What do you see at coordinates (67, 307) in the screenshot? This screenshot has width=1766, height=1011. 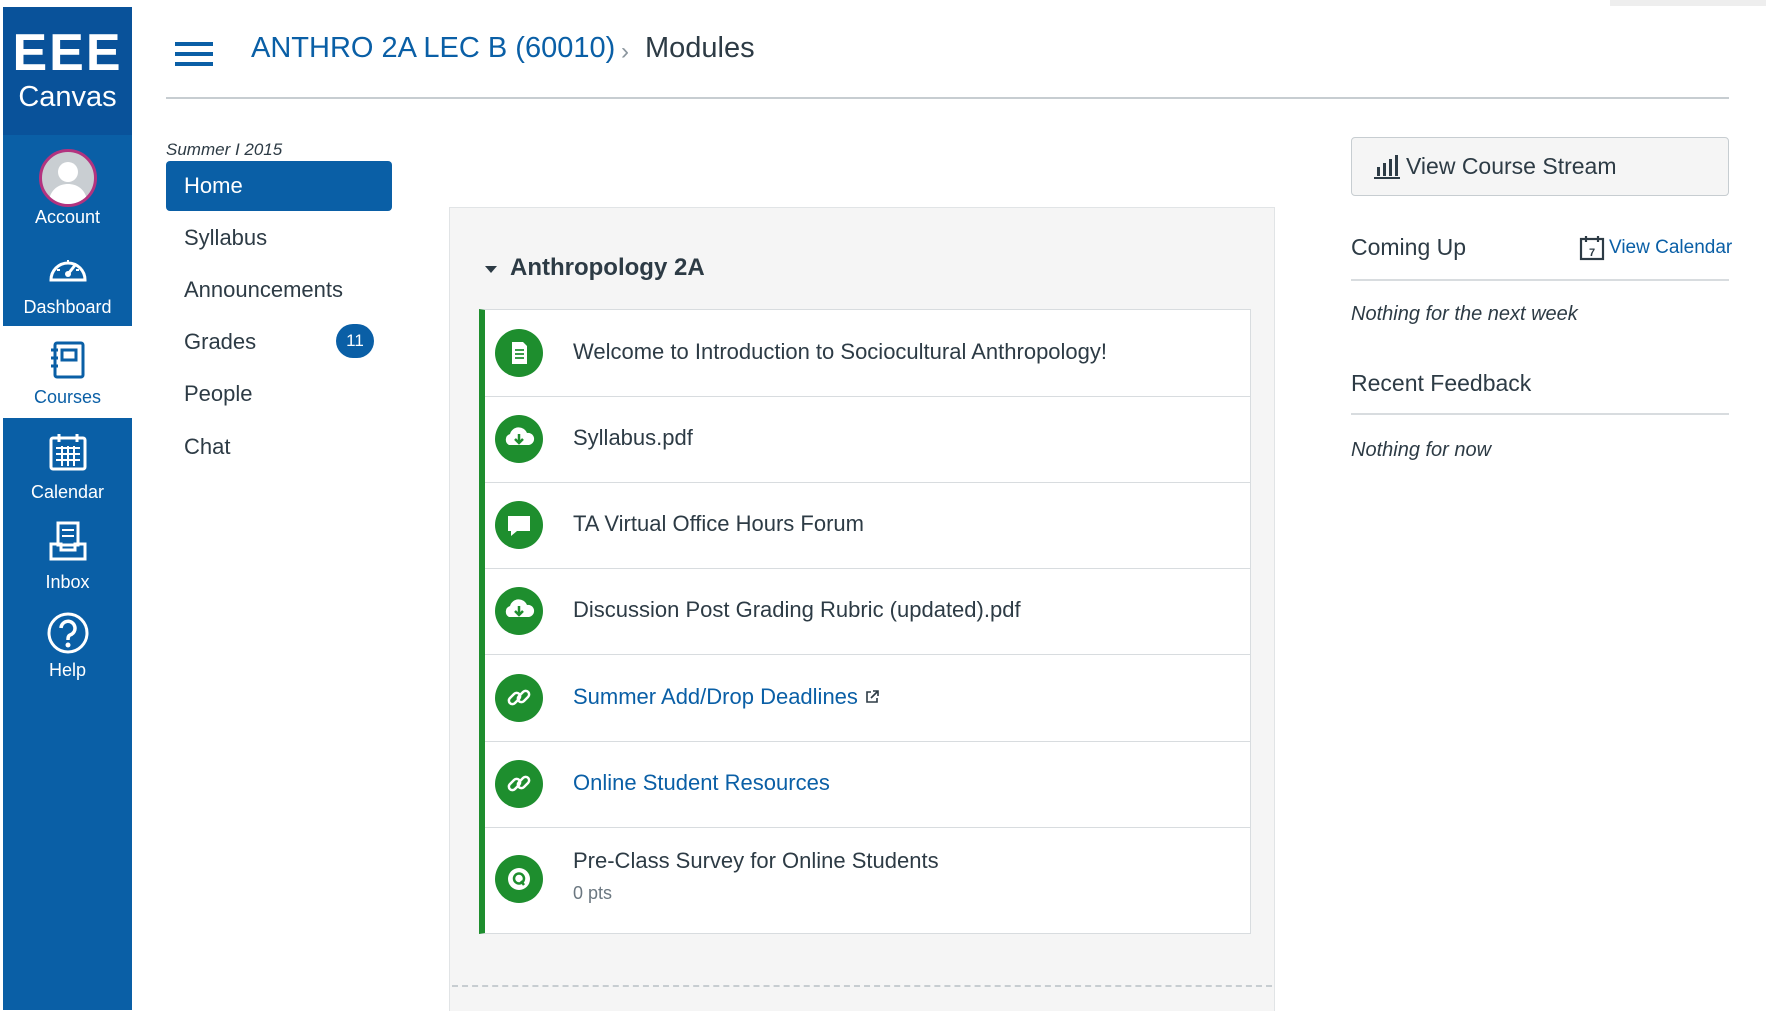 I see `dashboard-label: Dashboard` at bounding box center [67, 307].